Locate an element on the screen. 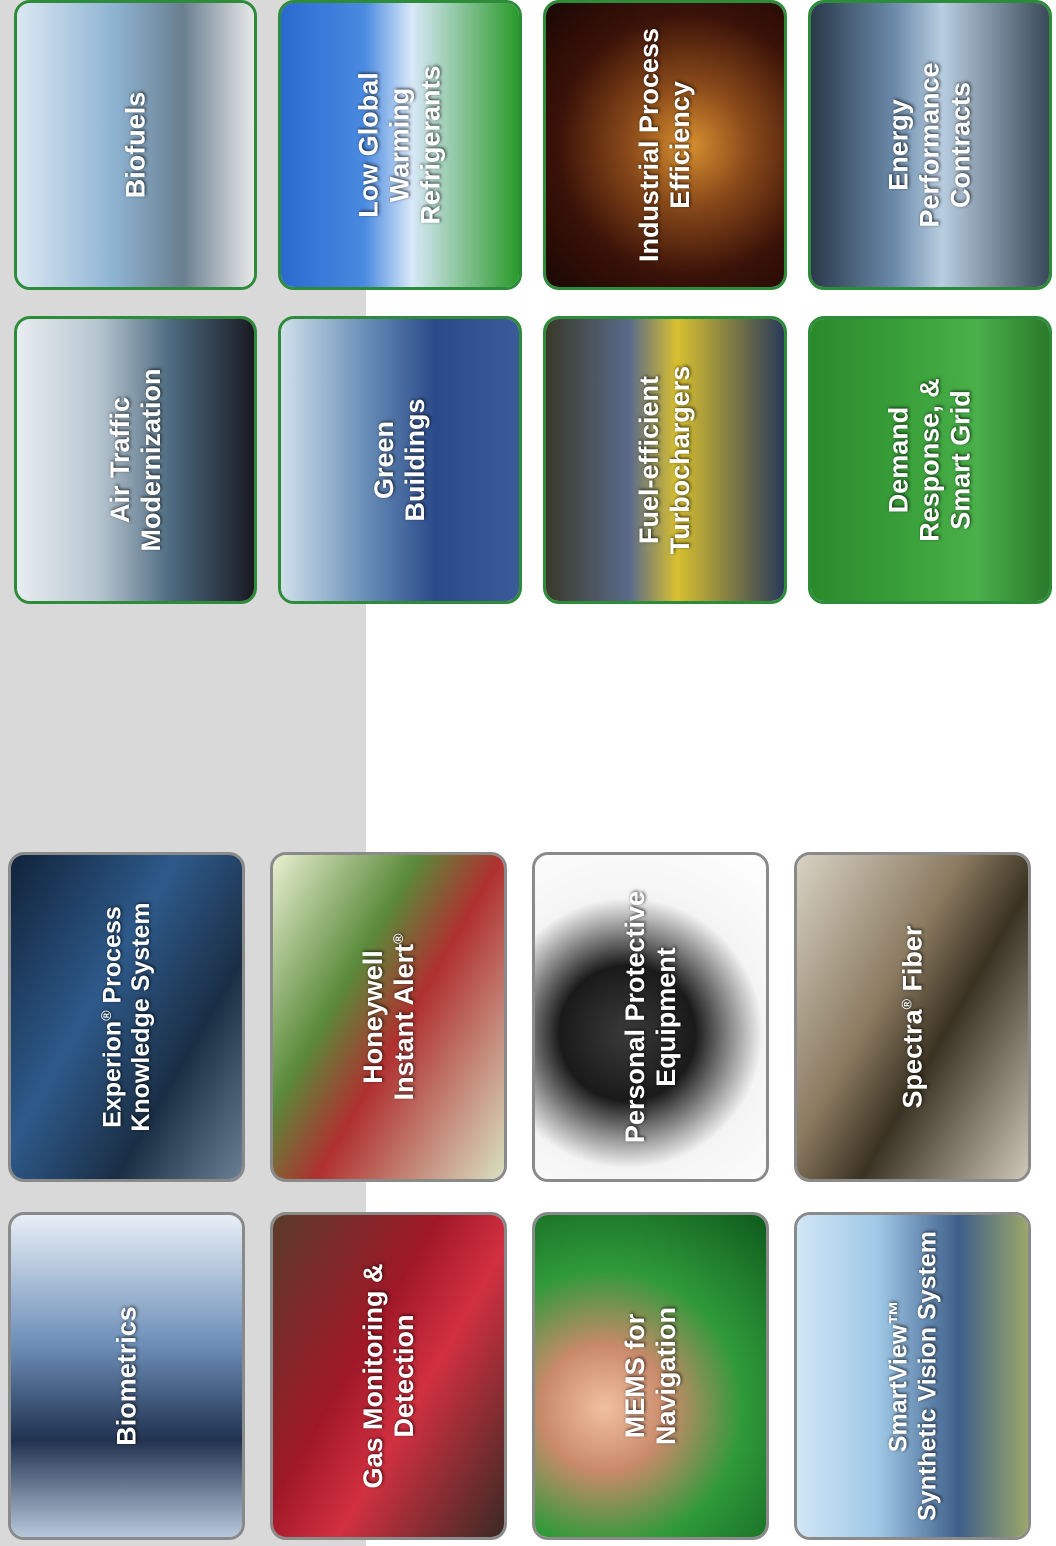 This screenshot has width=1056, height=1546. tile-label: Personal Protective Equipment is located at coordinates (650, 1017).